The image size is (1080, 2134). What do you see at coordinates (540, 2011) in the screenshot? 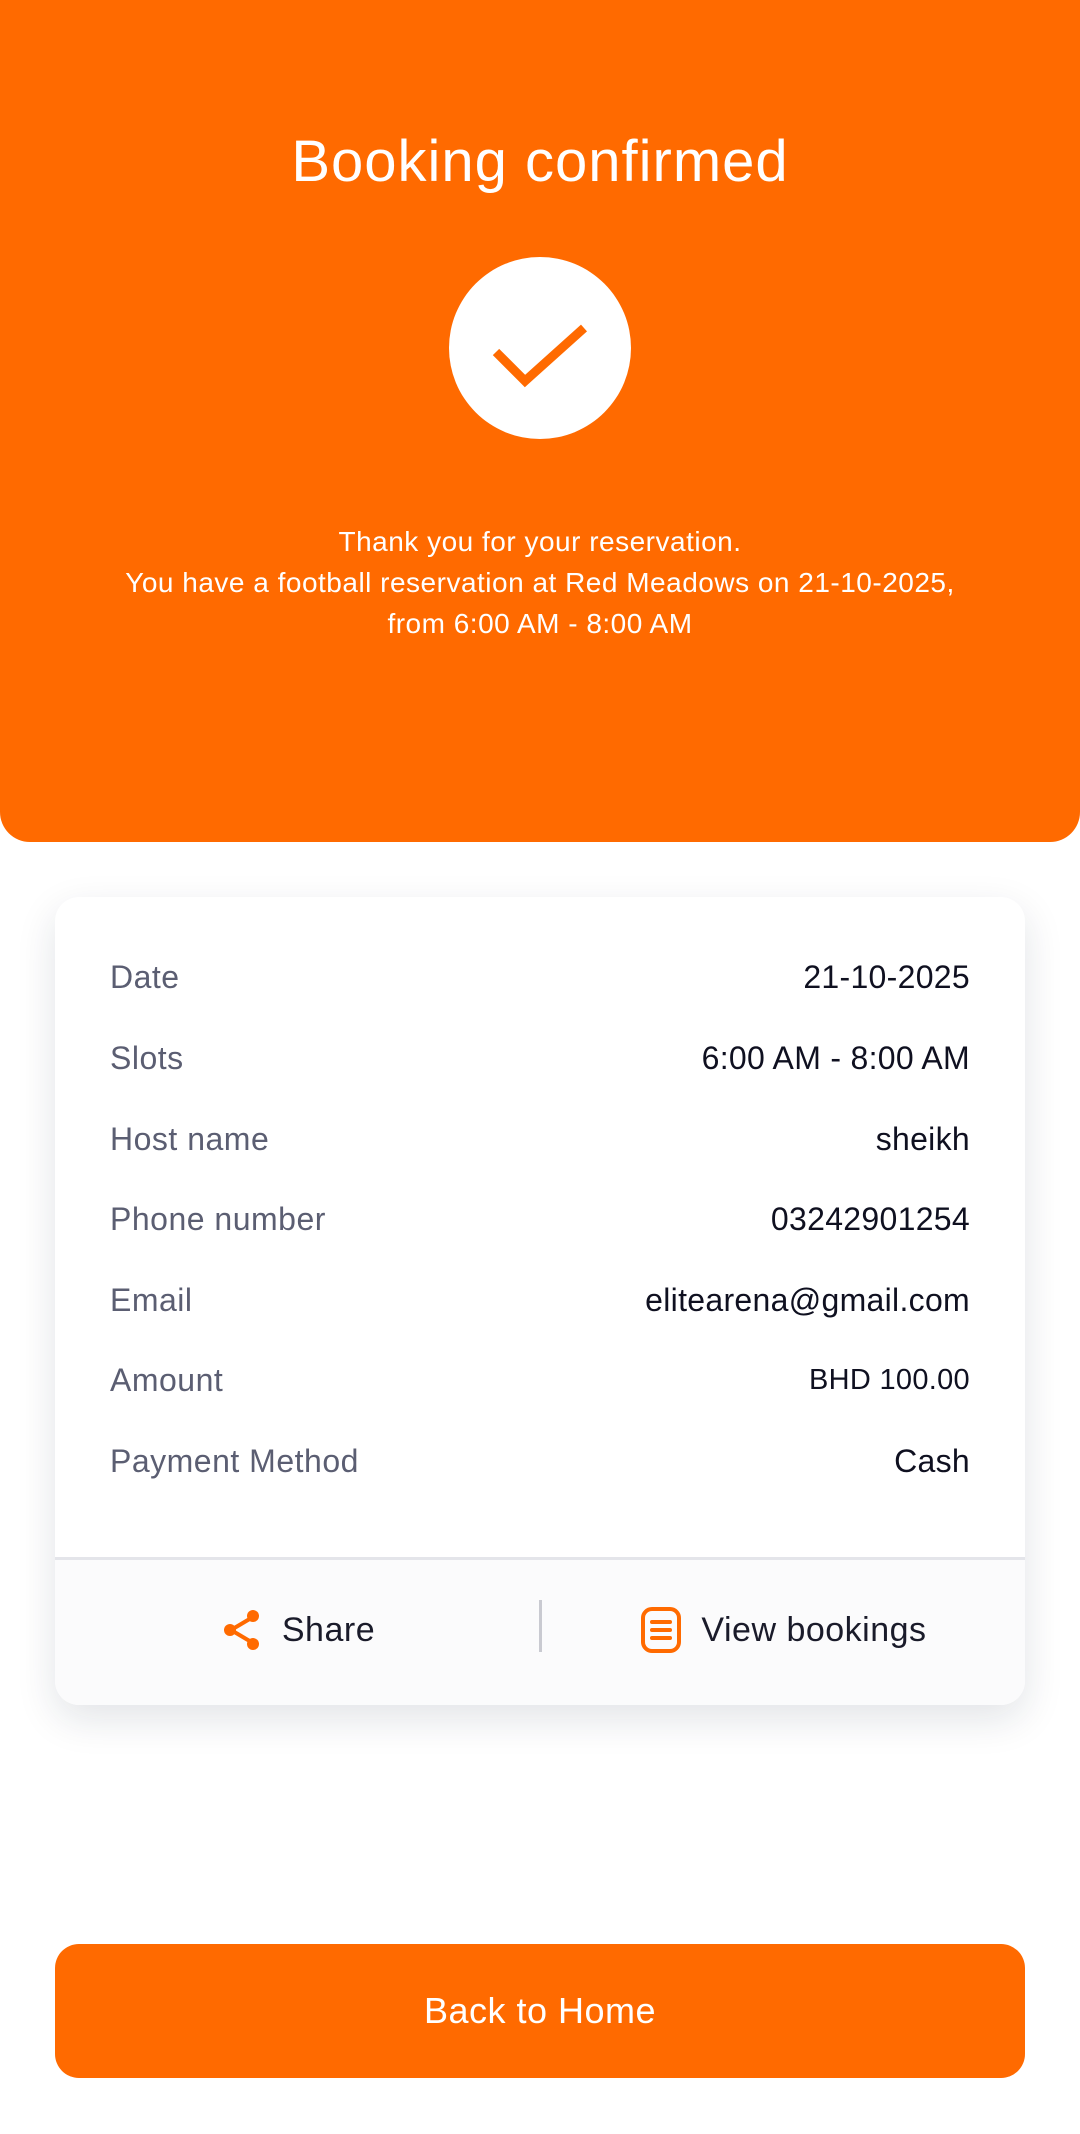
I see `back-to-home-button: Back to Home` at bounding box center [540, 2011].